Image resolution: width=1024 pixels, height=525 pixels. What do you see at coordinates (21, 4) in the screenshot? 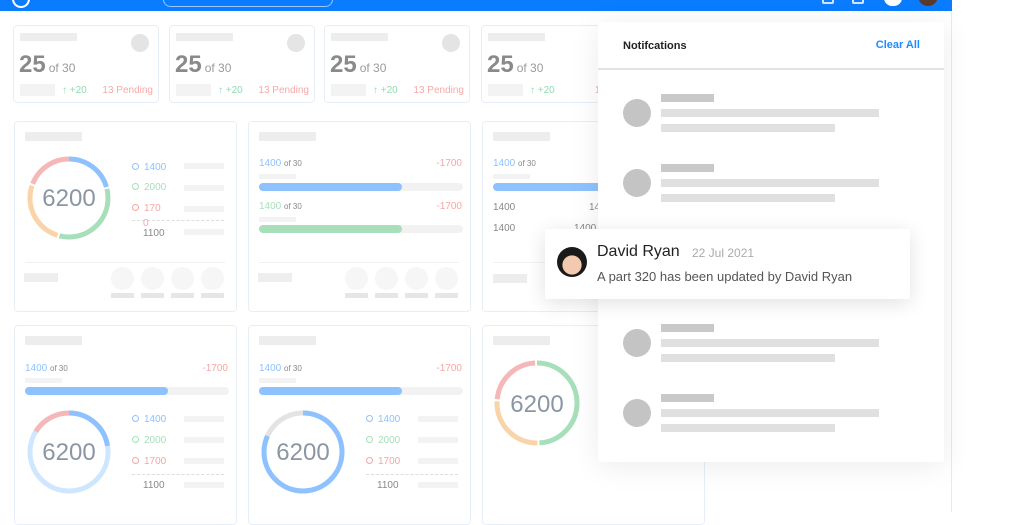
I see `logo-icon` at bounding box center [21, 4].